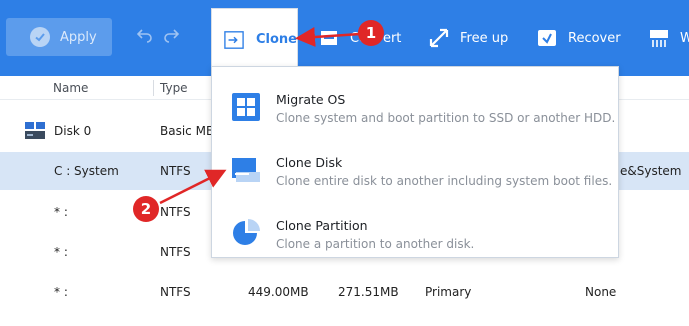 The image size is (689, 326). I want to click on windows-icon, so click(246, 107).